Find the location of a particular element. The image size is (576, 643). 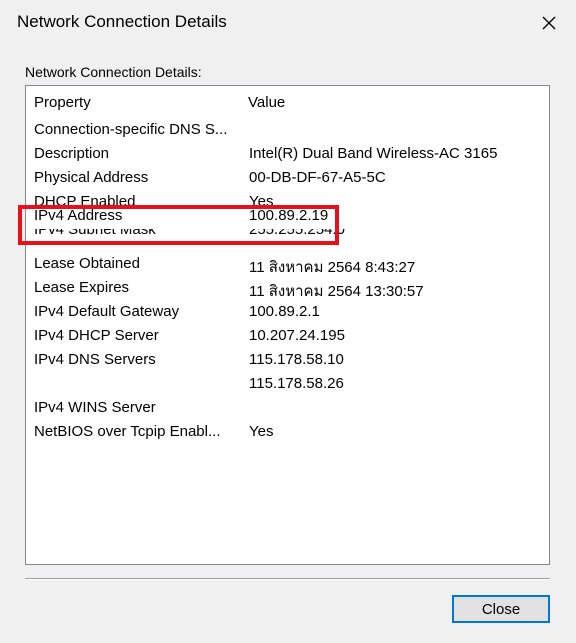

list-item: IPv4 WINS Server is located at coordinates (287, 409).